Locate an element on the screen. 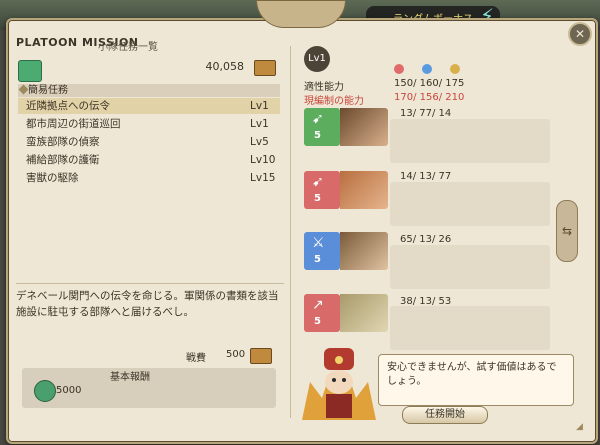 The image size is (600, 445). mission-item: 蛮族部隊の偵察 Lv5 is located at coordinates (149, 142).